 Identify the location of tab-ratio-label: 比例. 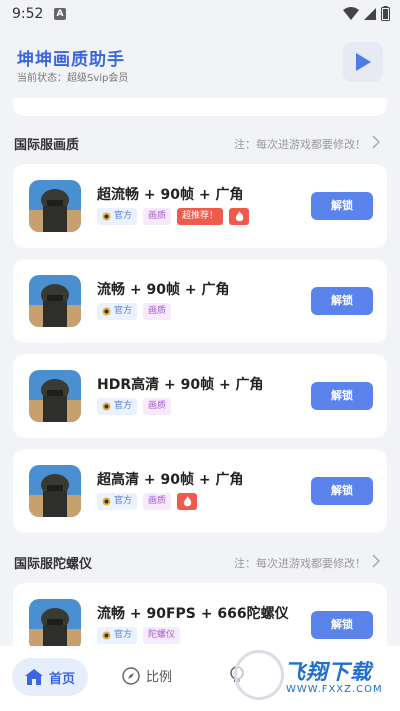
(159, 677).